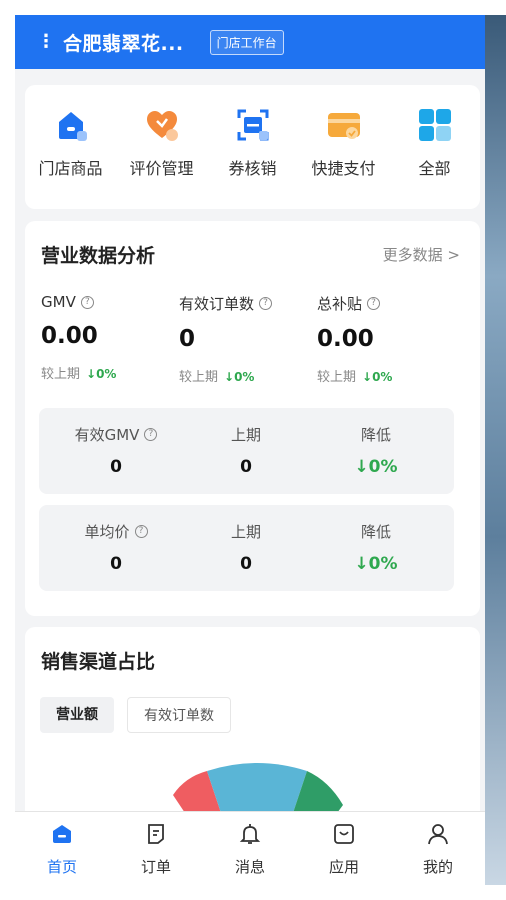 The width and height of the screenshot is (506, 900). What do you see at coordinates (156, 834) in the screenshot?
I see `order-icon` at bounding box center [156, 834].